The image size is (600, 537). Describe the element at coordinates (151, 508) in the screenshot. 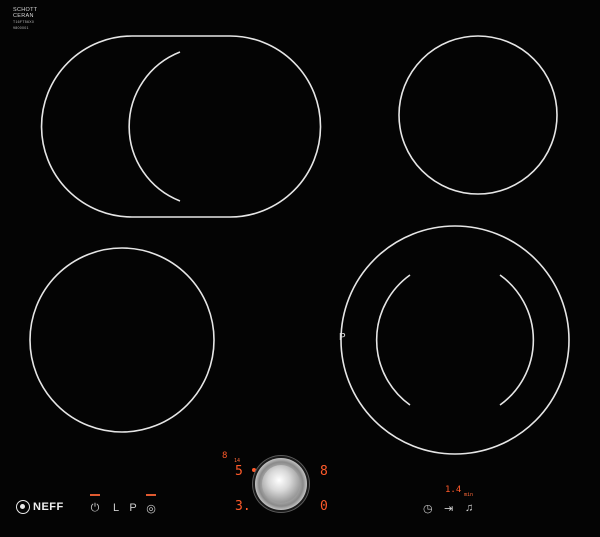

I see `settings-icon: ◎` at that location.